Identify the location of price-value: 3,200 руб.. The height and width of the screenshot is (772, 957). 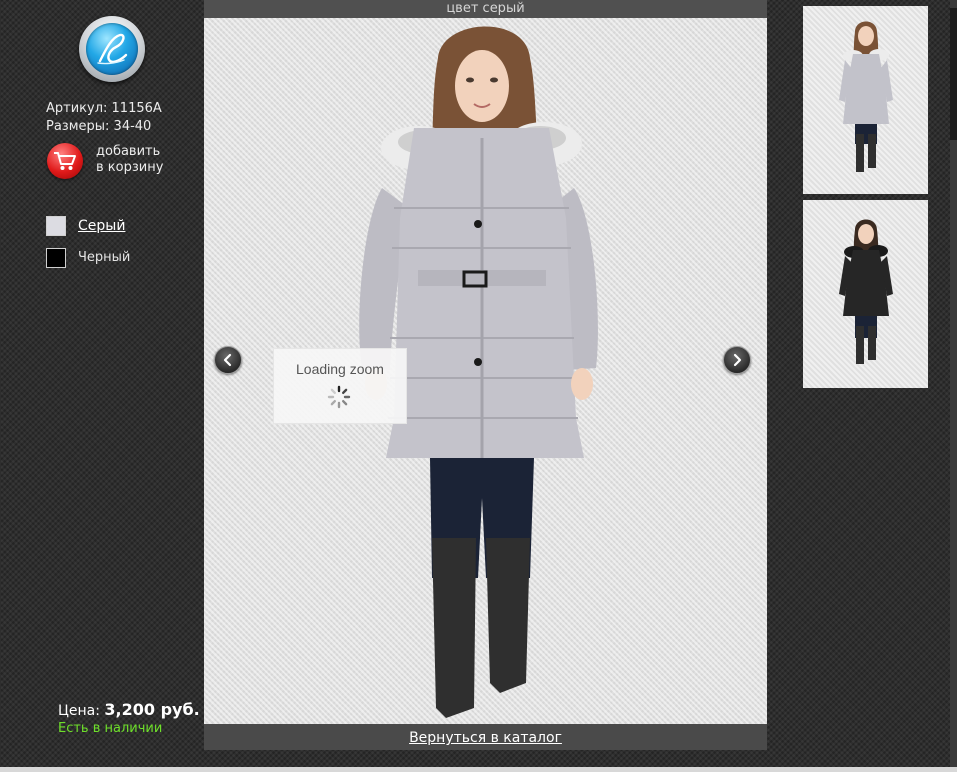
(152, 709).